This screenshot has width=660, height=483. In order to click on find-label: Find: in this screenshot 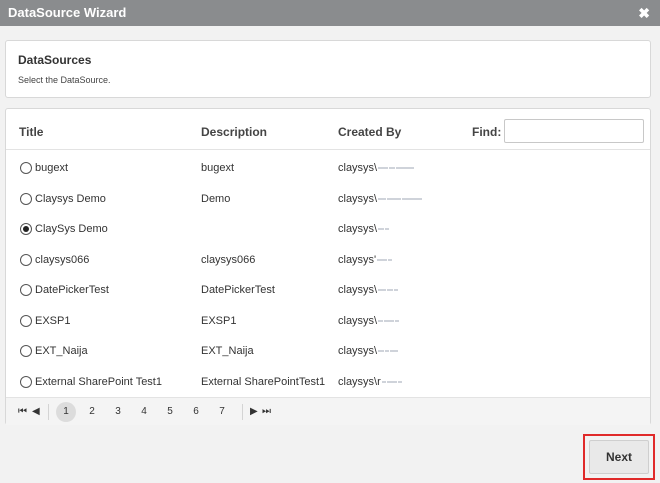, I will do `click(487, 132)`.